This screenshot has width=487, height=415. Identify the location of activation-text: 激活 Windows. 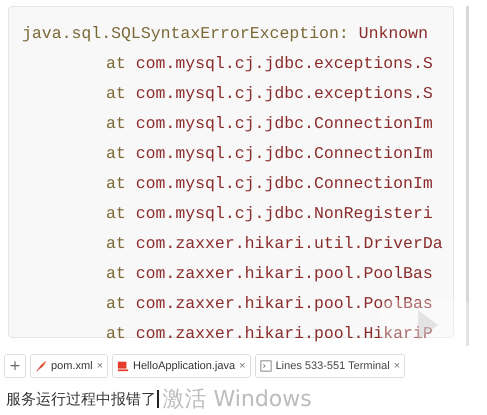
(237, 400).